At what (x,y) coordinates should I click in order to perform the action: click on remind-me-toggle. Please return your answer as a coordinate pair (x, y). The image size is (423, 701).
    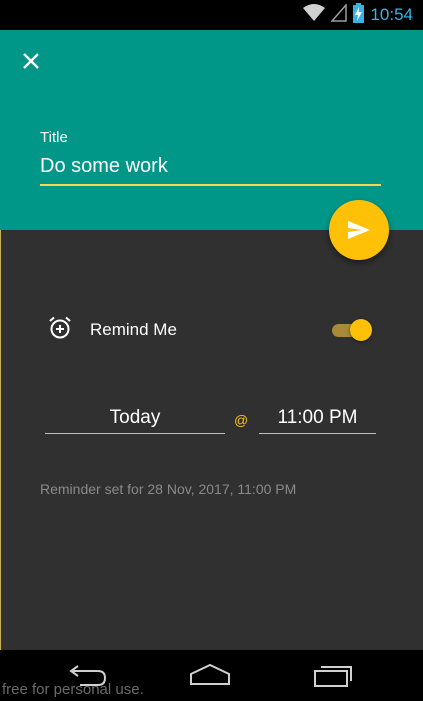
    Looking at the image, I should click on (353, 330).